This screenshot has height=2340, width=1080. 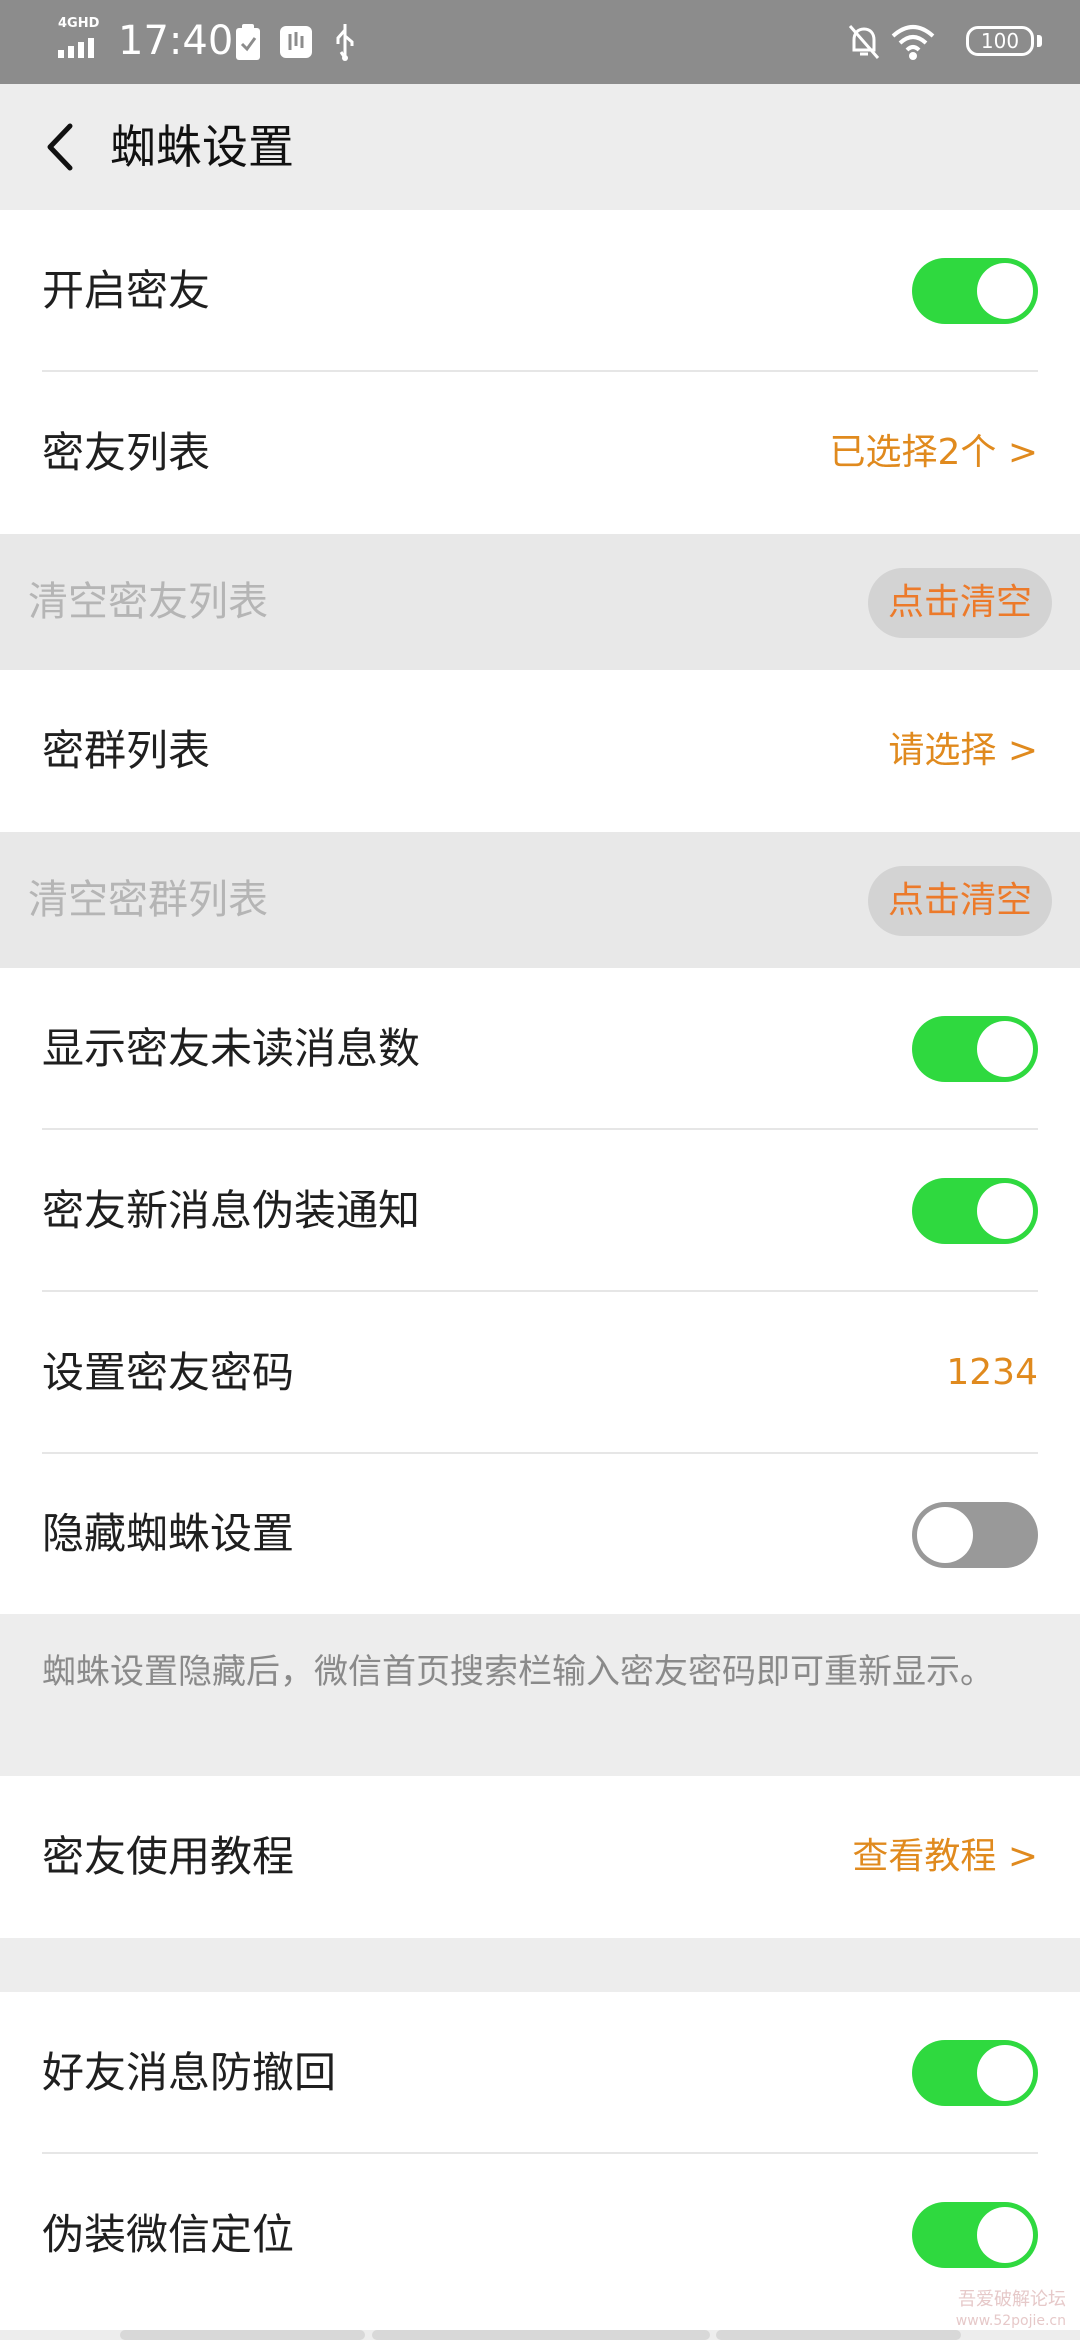 I want to click on fake-location-toggle, so click(x=975, y=2235).